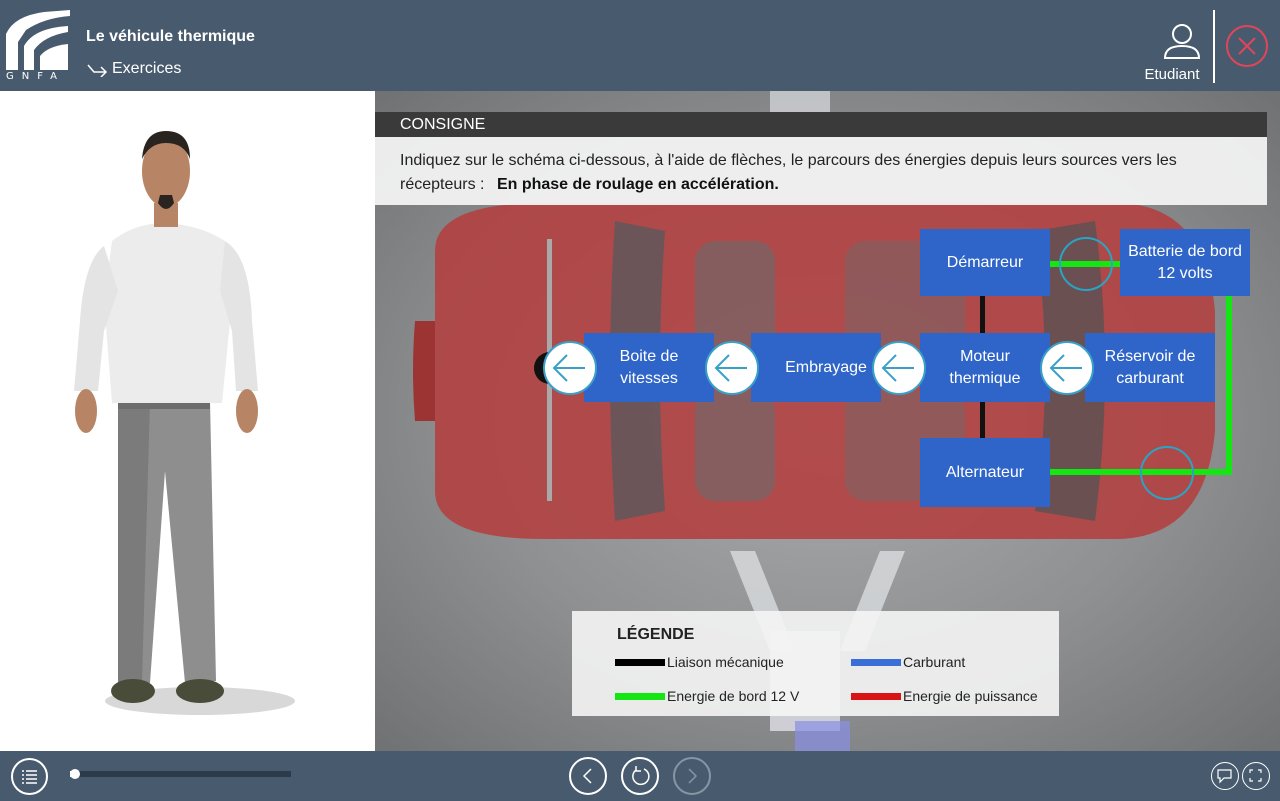 This screenshot has height=801, width=1280. What do you see at coordinates (1185, 262) in the screenshot?
I see `batterie-box: Batterie de bord 12 volts` at bounding box center [1185, 262].